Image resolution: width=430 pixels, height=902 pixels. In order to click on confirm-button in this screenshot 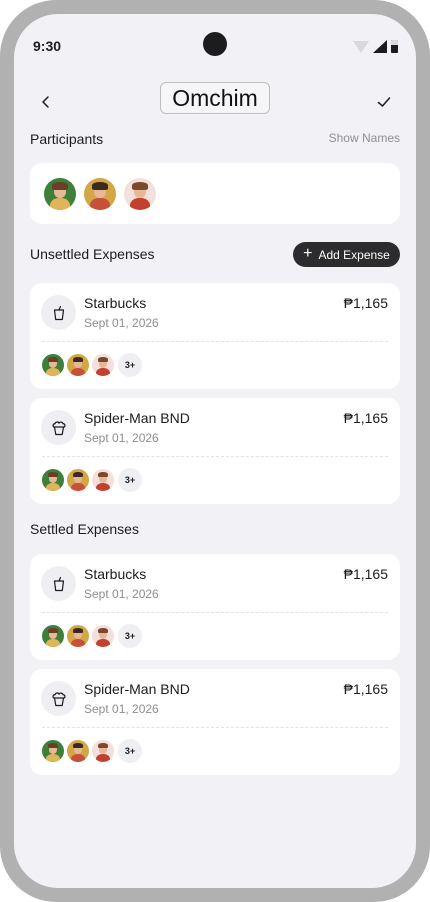, I will do `click(384, 102)`.